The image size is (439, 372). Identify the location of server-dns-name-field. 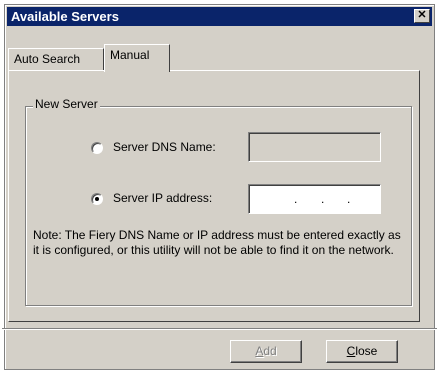
(314, 147).